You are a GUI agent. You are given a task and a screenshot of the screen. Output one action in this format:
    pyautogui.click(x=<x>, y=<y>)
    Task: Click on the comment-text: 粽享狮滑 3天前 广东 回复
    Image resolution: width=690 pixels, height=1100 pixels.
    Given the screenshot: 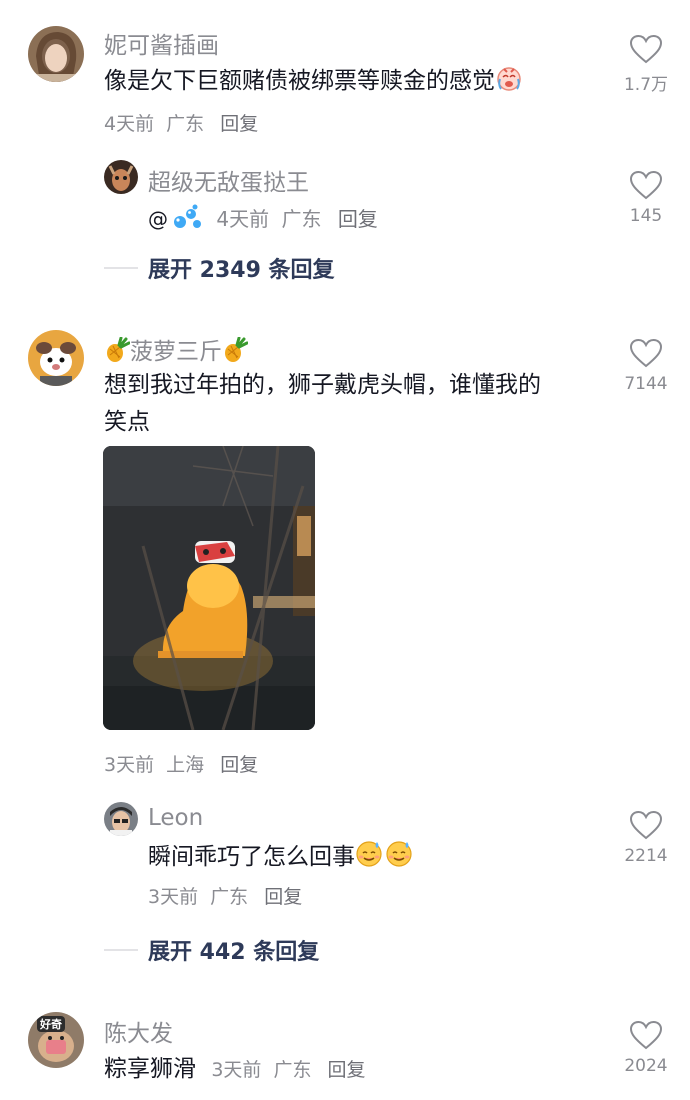 What is the action you would take?
    pyautogui.click(x=235, y=1070)
    